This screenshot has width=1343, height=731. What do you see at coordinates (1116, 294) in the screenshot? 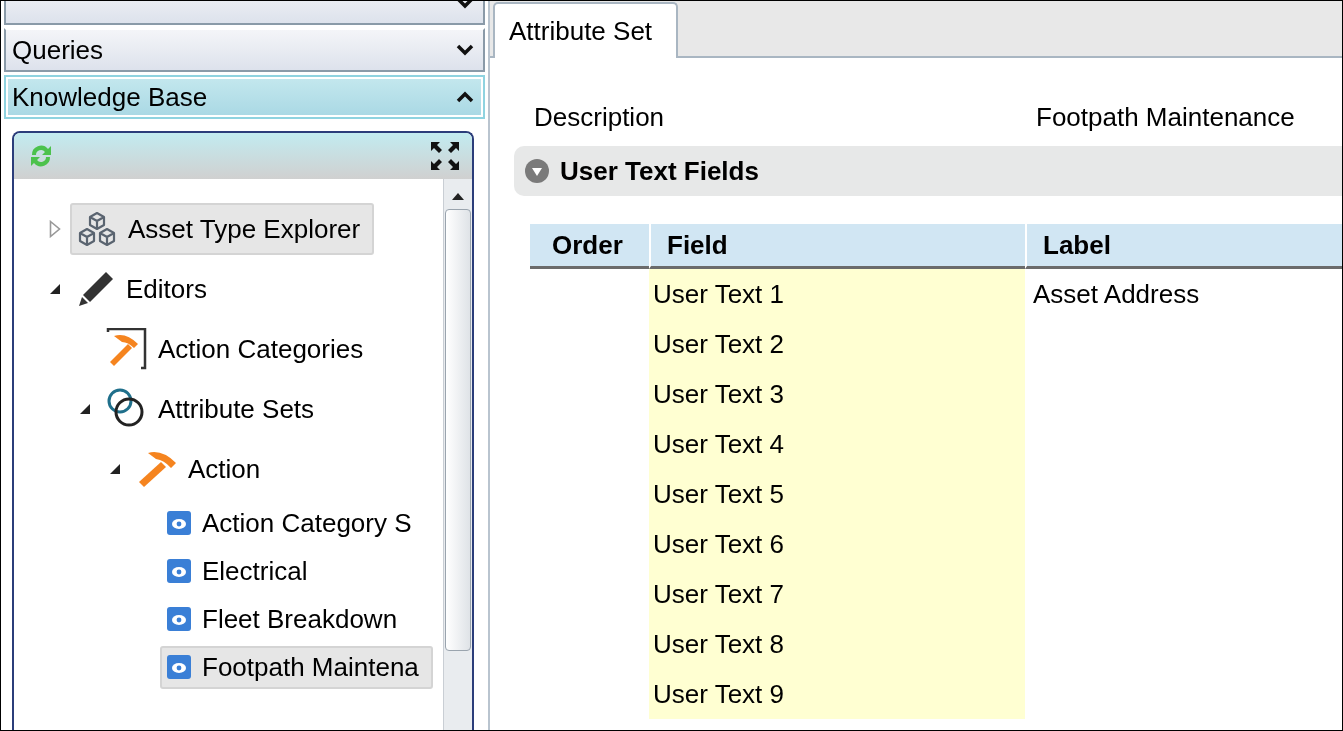
I see `table-cell: Asset Address` at bounding box center [1116, 294].